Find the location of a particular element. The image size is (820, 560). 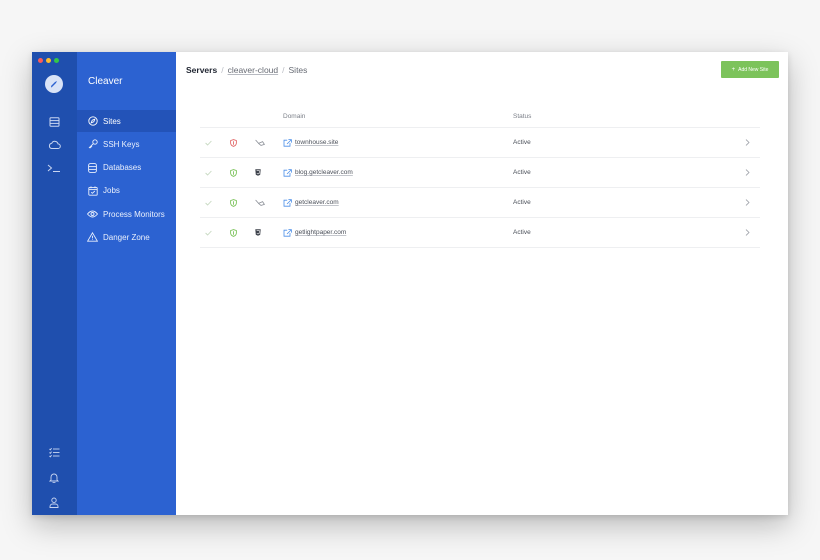

column-header-status: Status is located at coordinates (522, 116).